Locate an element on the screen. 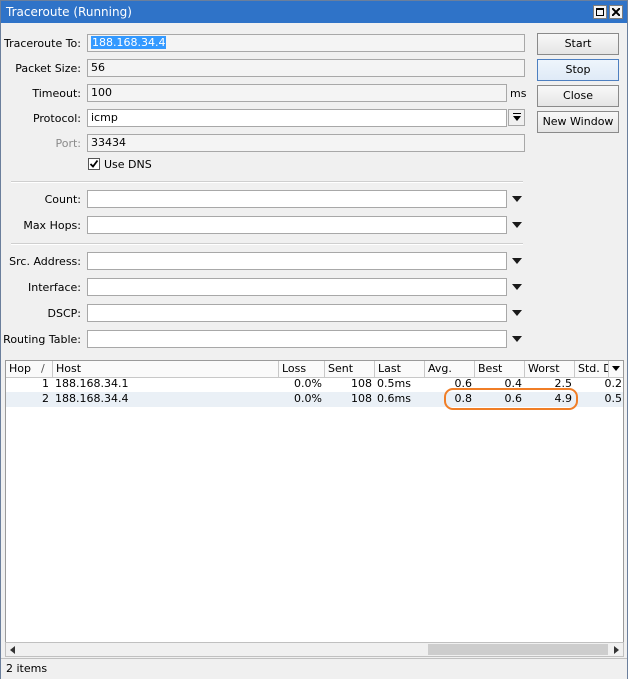 The image size is (628, 679). column-host: Host is located at coordinates (166, 369).